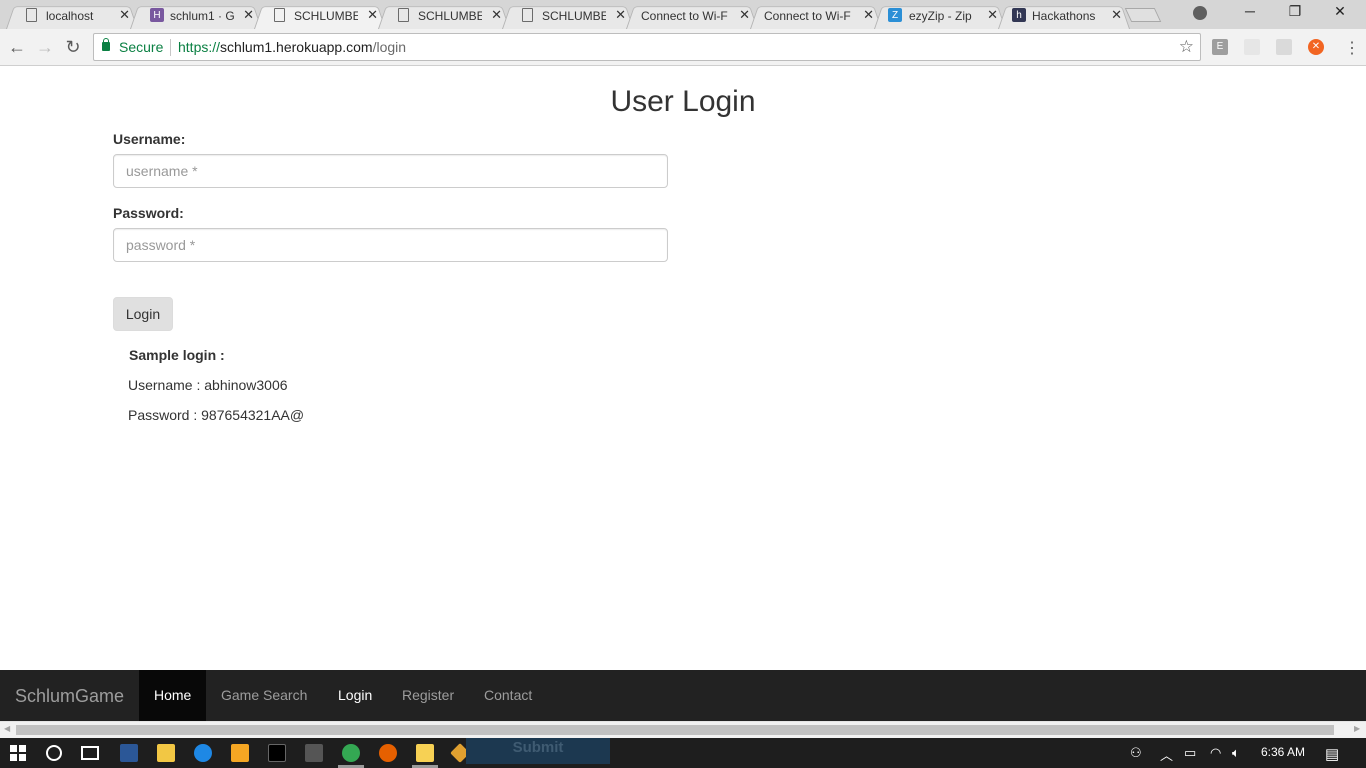 The width and height of the screenshot is (1366, 768). Describe the element at coordinates (1340, 11) in the screenshot. I see `window-close-icon: ✕` at that location.